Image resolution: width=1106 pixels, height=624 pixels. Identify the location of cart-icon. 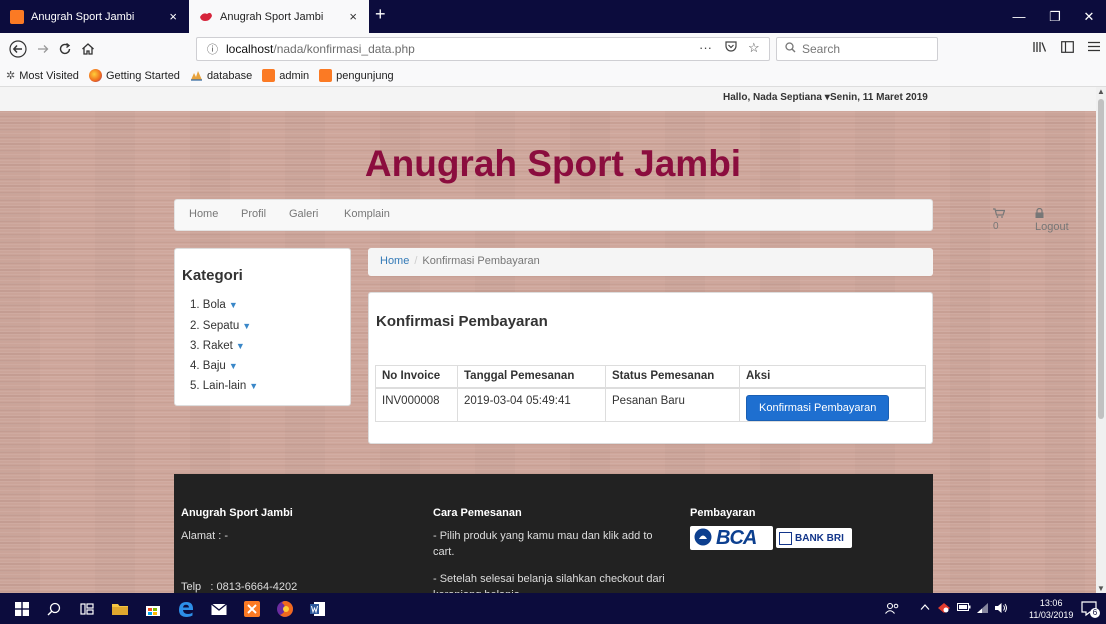
(999, 214).